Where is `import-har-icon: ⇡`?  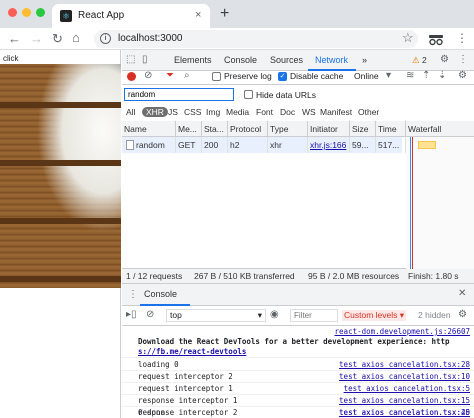 import-har-icon: ⇡ is located at coordinates (426, 75).